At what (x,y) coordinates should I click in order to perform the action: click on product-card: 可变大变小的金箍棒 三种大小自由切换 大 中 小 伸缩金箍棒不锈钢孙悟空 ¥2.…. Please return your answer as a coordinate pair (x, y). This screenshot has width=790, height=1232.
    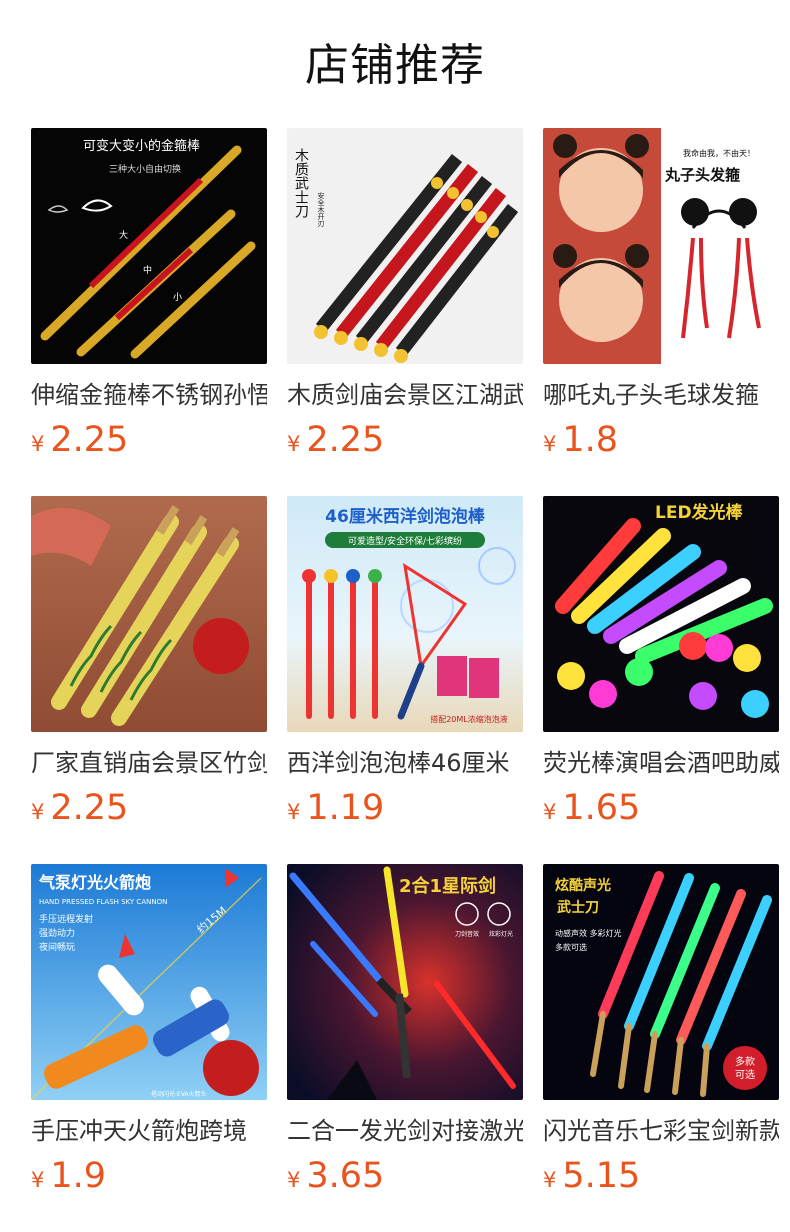
    Looking at the image, I should click on (149, 300).